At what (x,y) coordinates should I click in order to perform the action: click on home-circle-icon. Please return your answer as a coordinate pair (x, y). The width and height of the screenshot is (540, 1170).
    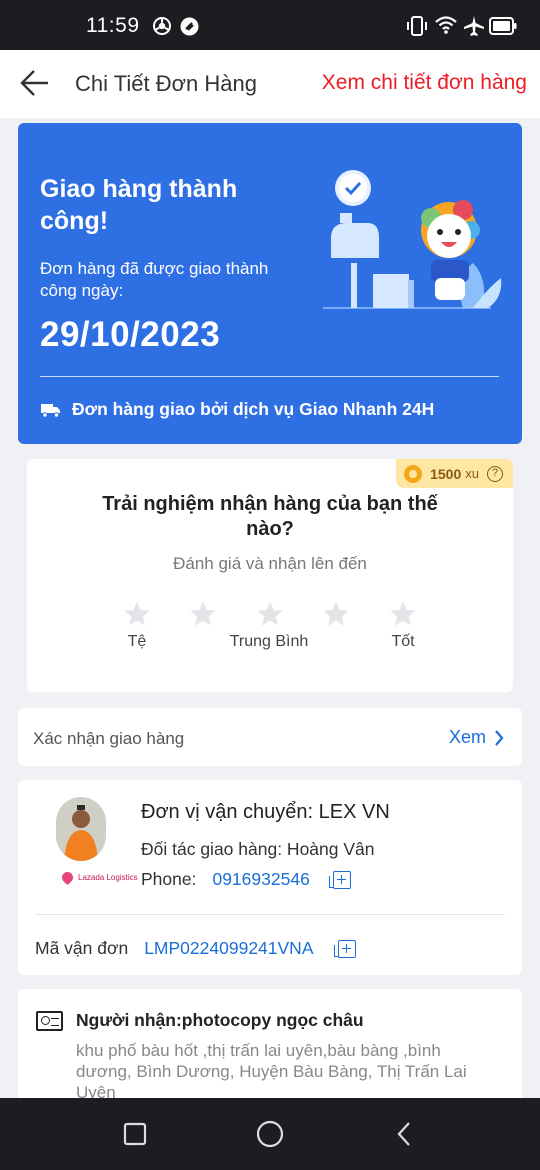
    Looking at the image, I should click on (270, 1134).